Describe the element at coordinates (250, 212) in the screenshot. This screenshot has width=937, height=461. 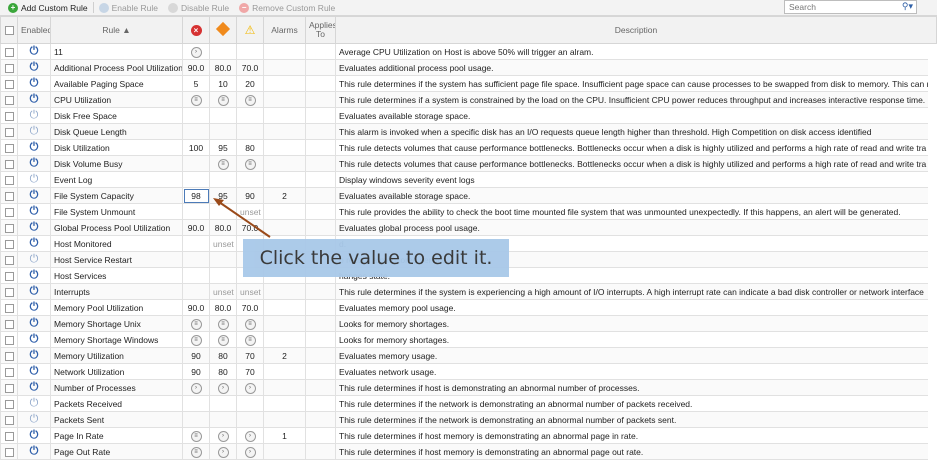
I see `threshold-value: unset` at that location.